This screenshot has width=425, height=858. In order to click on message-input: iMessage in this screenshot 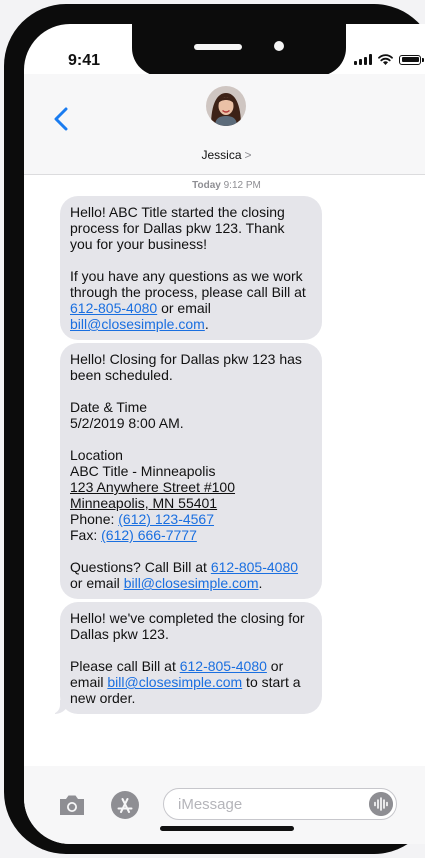, I will do `click(280, 804)`.